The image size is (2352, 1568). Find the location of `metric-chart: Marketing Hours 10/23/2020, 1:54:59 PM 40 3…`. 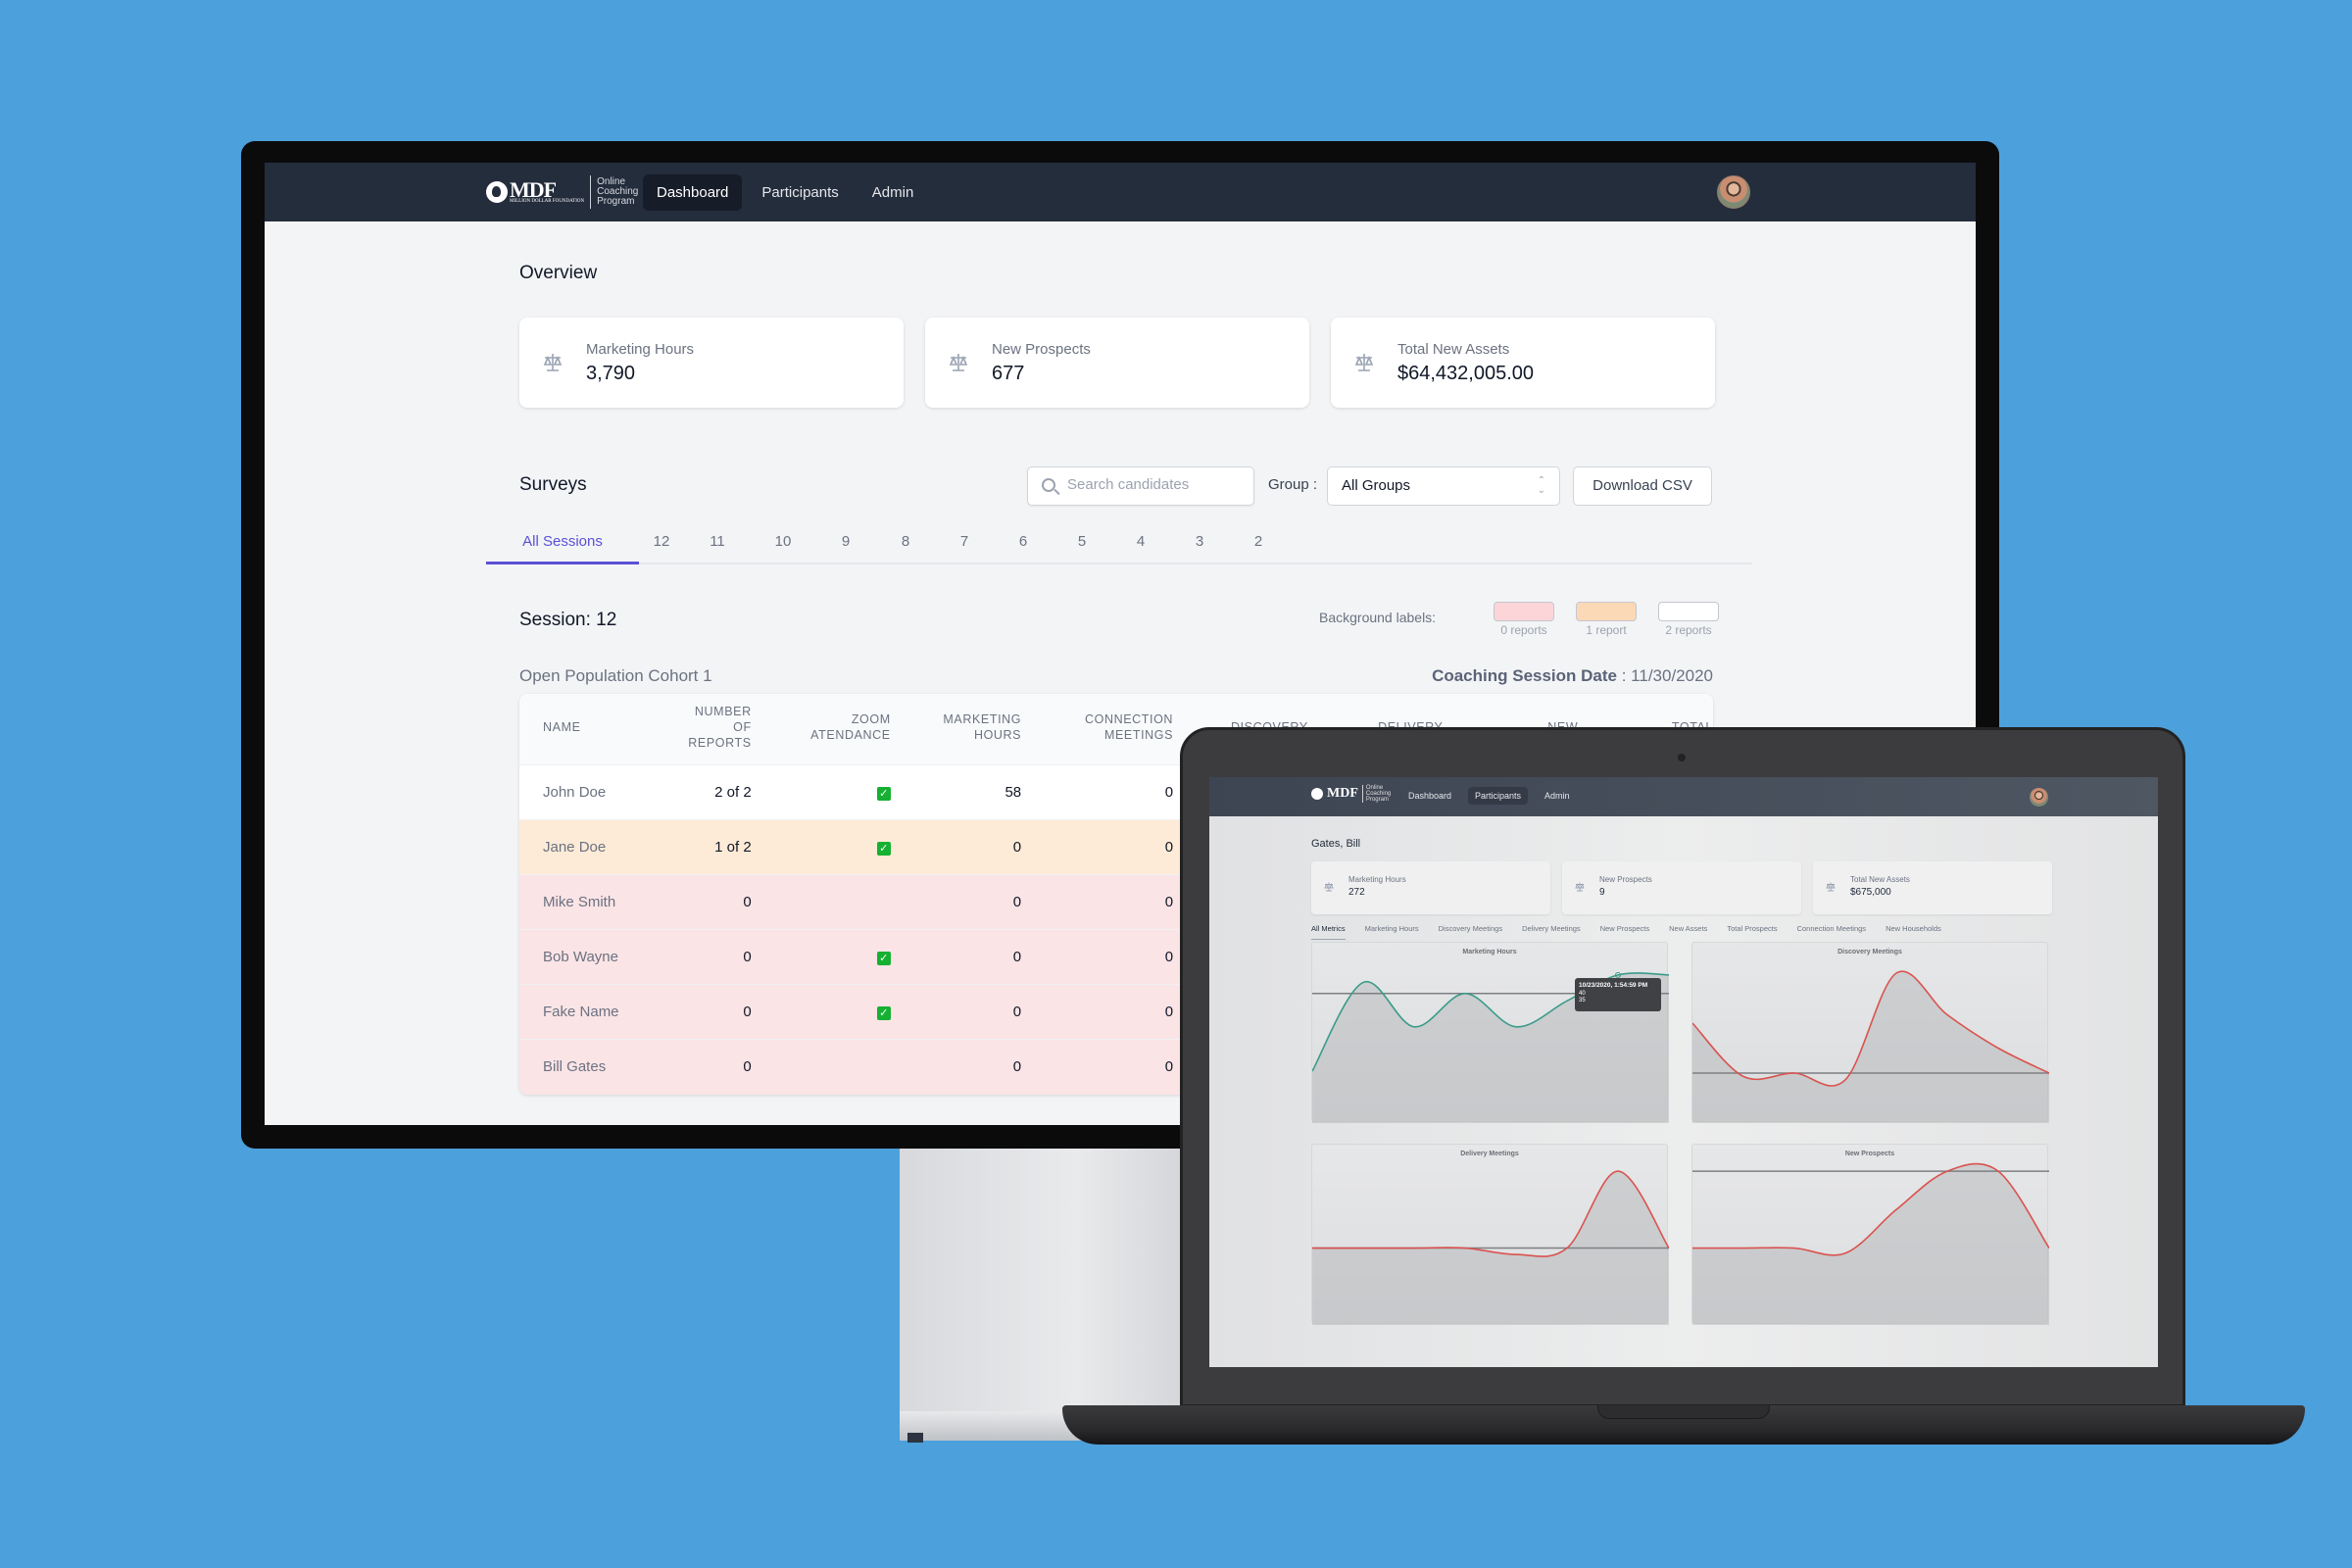

metric-chart: Marketing Hours 10/23/2020, 1:54:59 PM 40 3… is located at coordinates (1490, 1032).